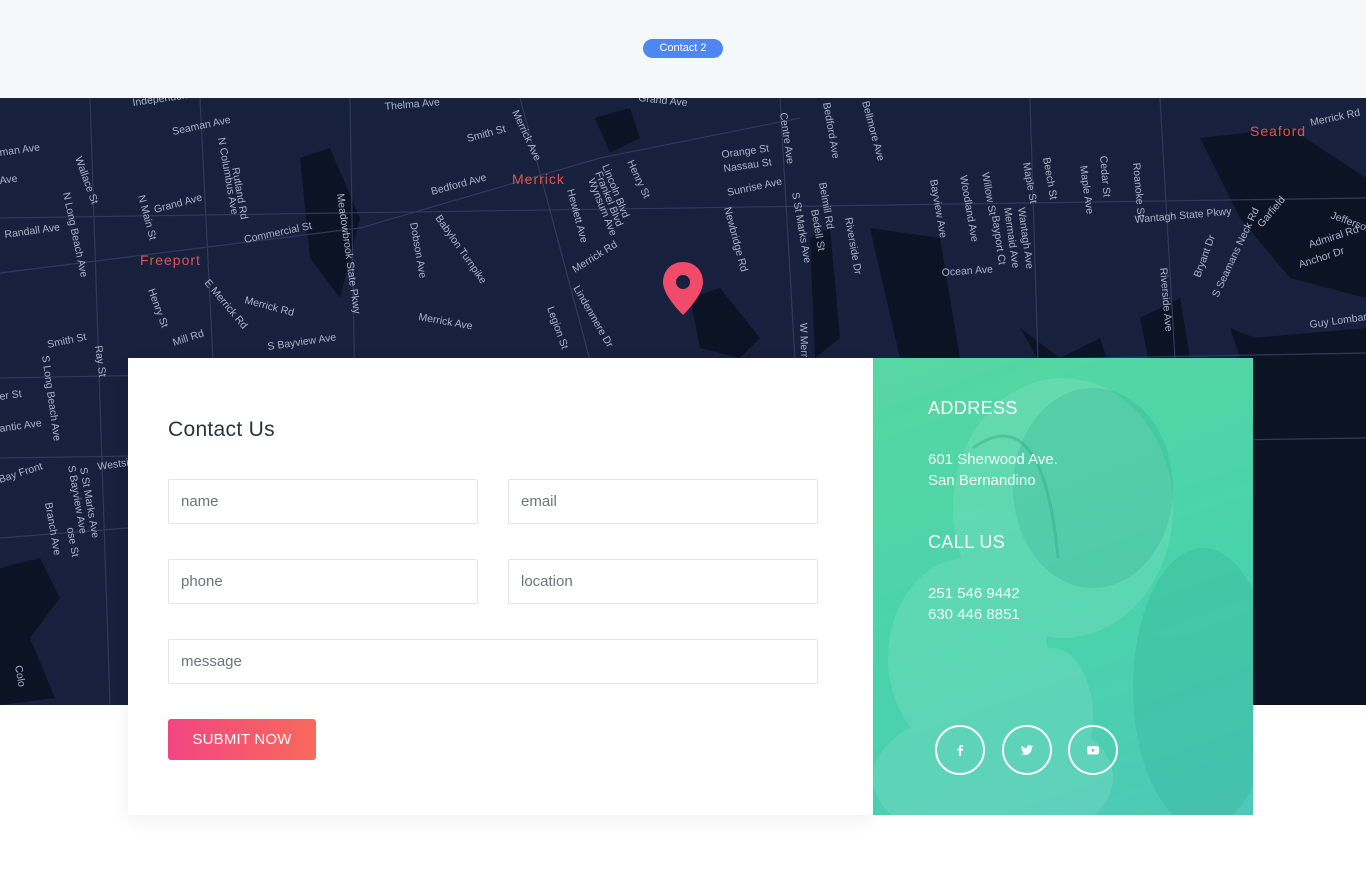 Image resolution: width=1366 pixels, height=875 pixels. What do you see at coordinates (9, 180) in the screenshot?
I see `svg-text: Ave` at bounding box center [9, 180].